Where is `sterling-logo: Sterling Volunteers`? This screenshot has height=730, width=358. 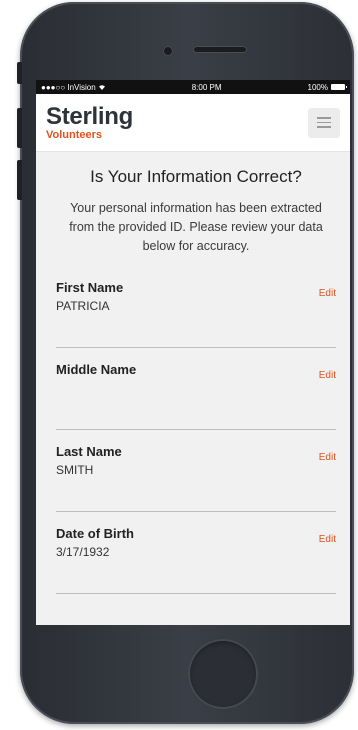 sterling-logo: Sterling Volunteers is located at coordinates (89, 121).